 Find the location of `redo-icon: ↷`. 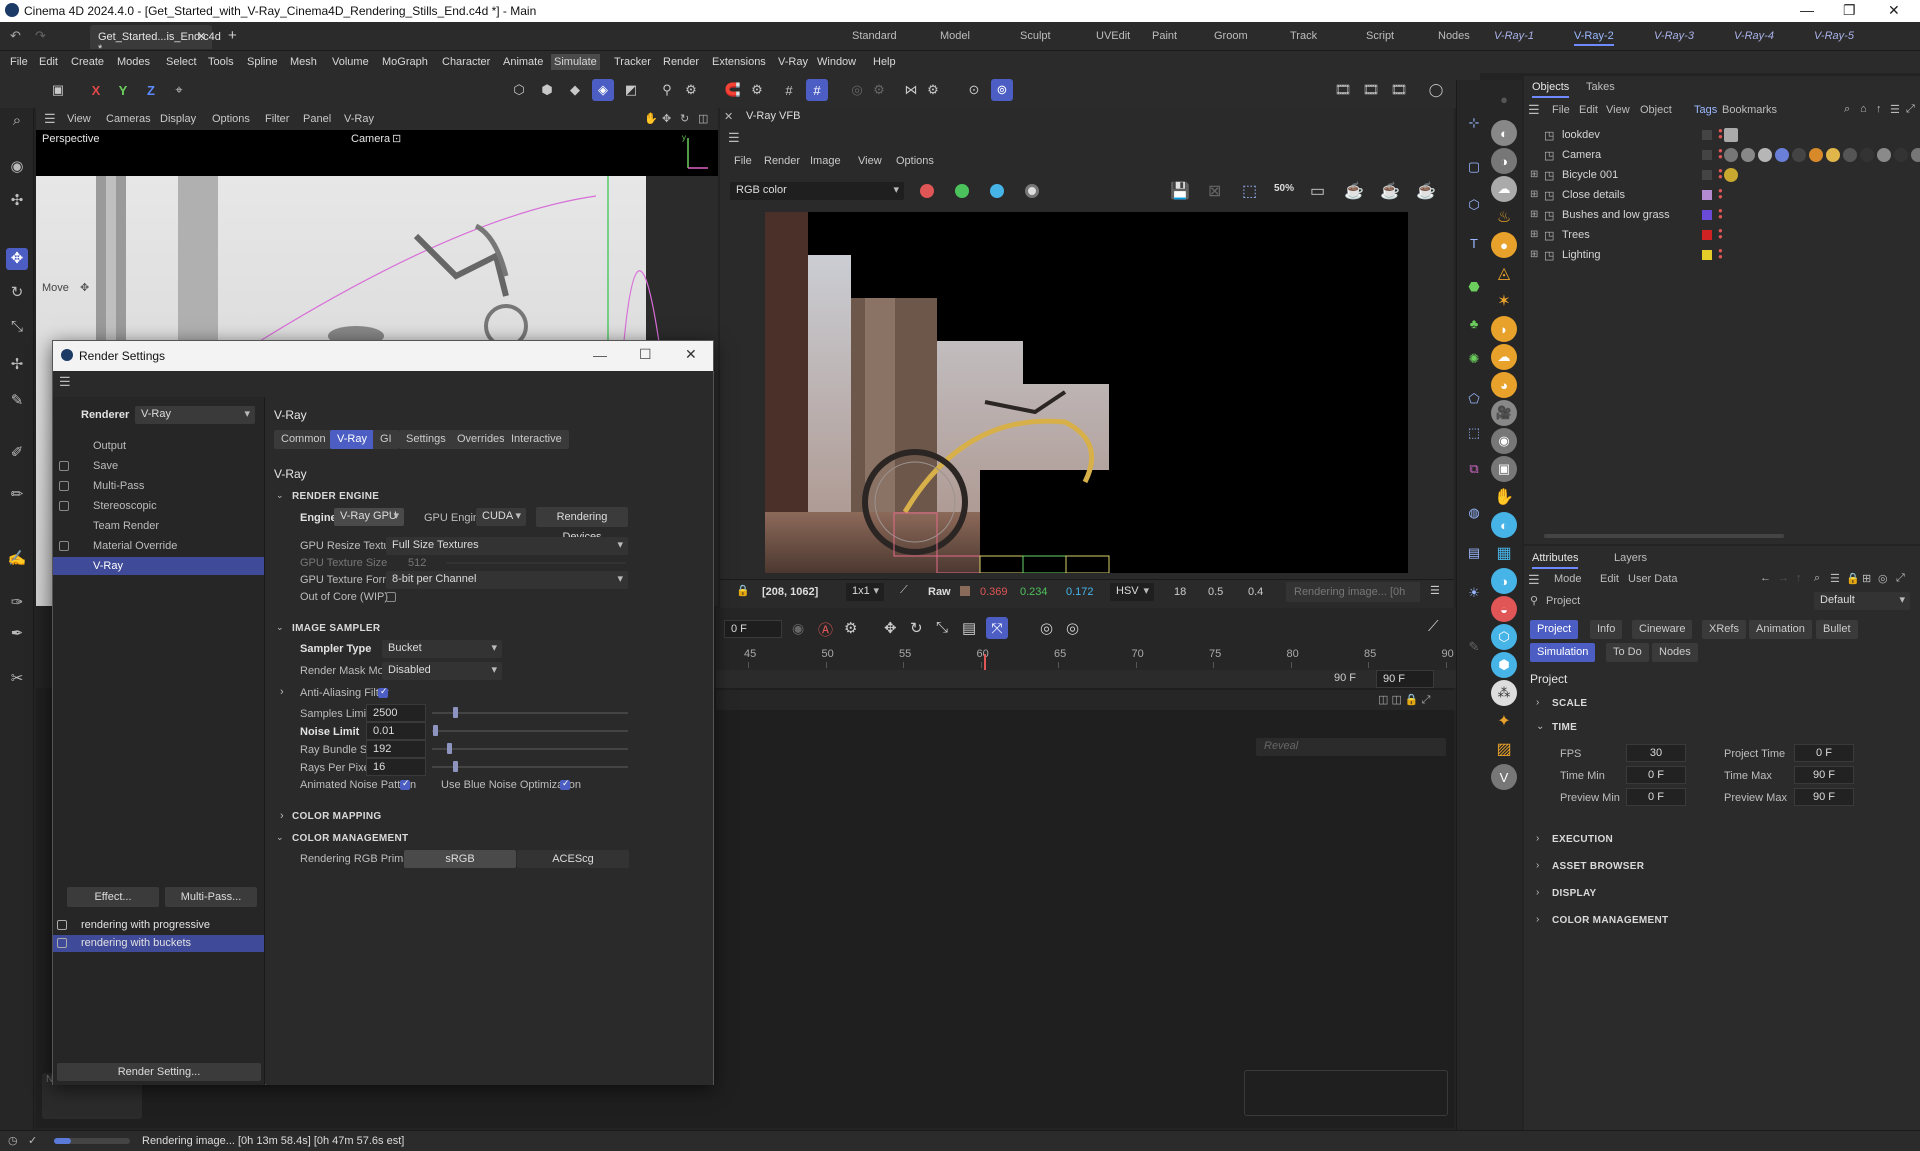

redo-icon: ↷ is located at coordinates (40, 36).